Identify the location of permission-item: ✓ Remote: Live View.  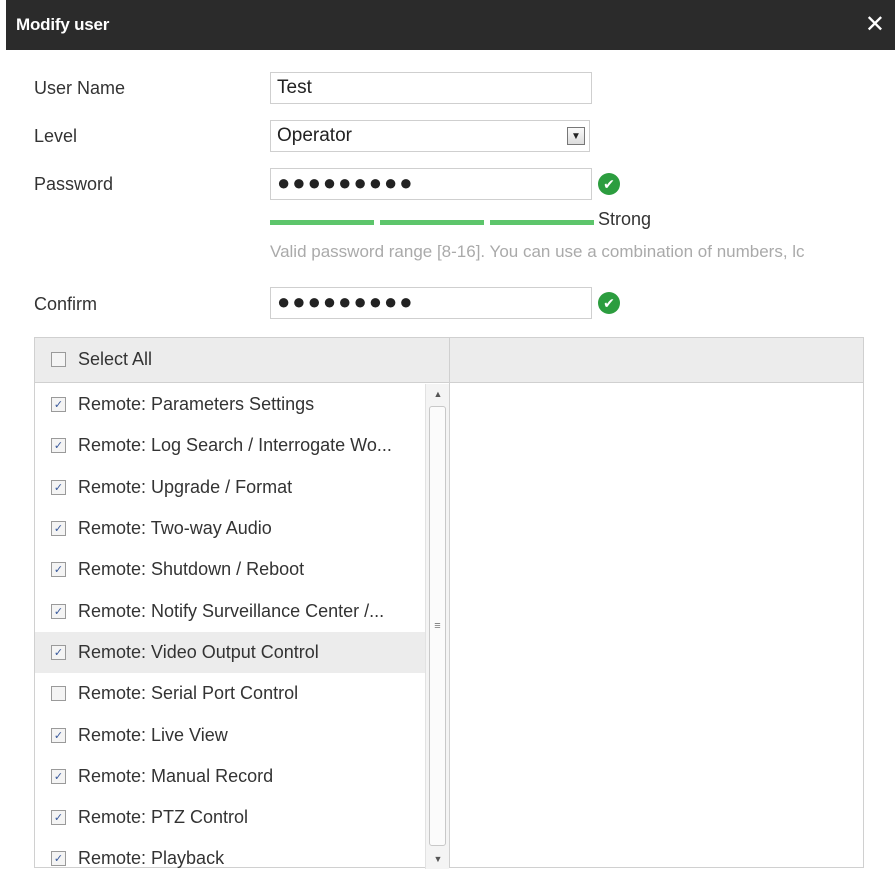
(230, 734).